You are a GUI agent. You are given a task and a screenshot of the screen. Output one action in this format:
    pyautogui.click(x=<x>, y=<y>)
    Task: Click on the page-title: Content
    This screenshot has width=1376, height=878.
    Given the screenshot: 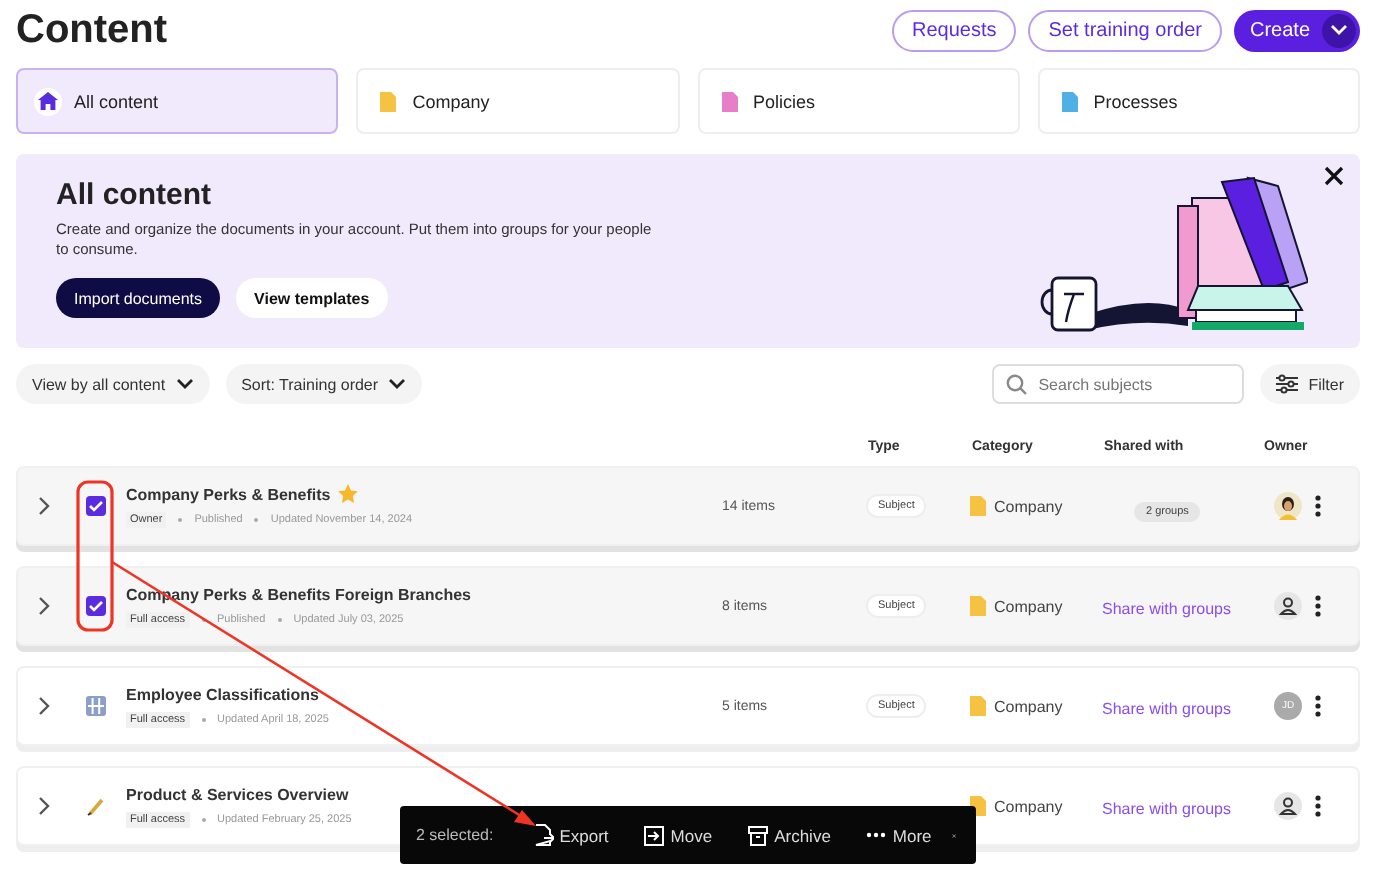 What is the action you would take?
    pyautogui.click(x=93, y=30)
    